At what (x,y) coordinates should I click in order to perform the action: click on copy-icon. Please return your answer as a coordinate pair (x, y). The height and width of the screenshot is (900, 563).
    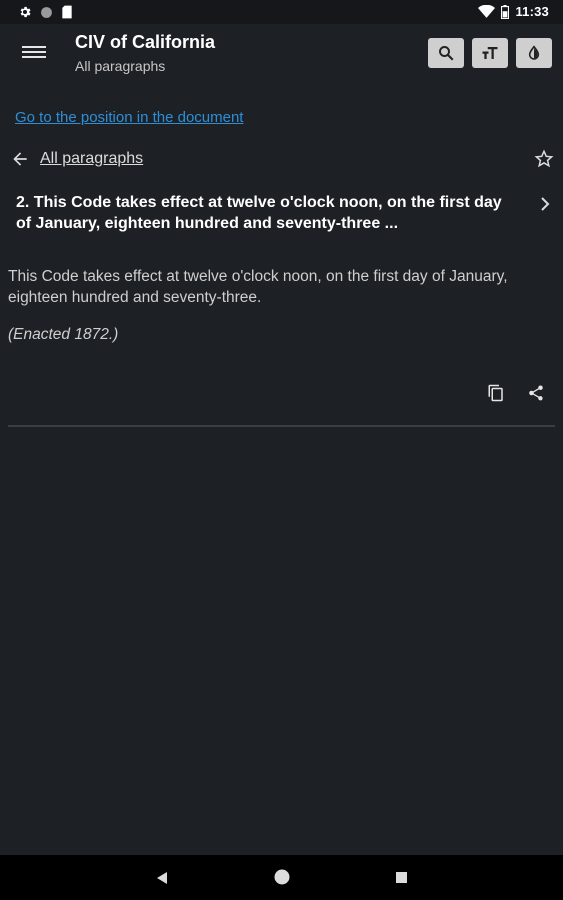
    Looking at the image, I should click on (496, 393).